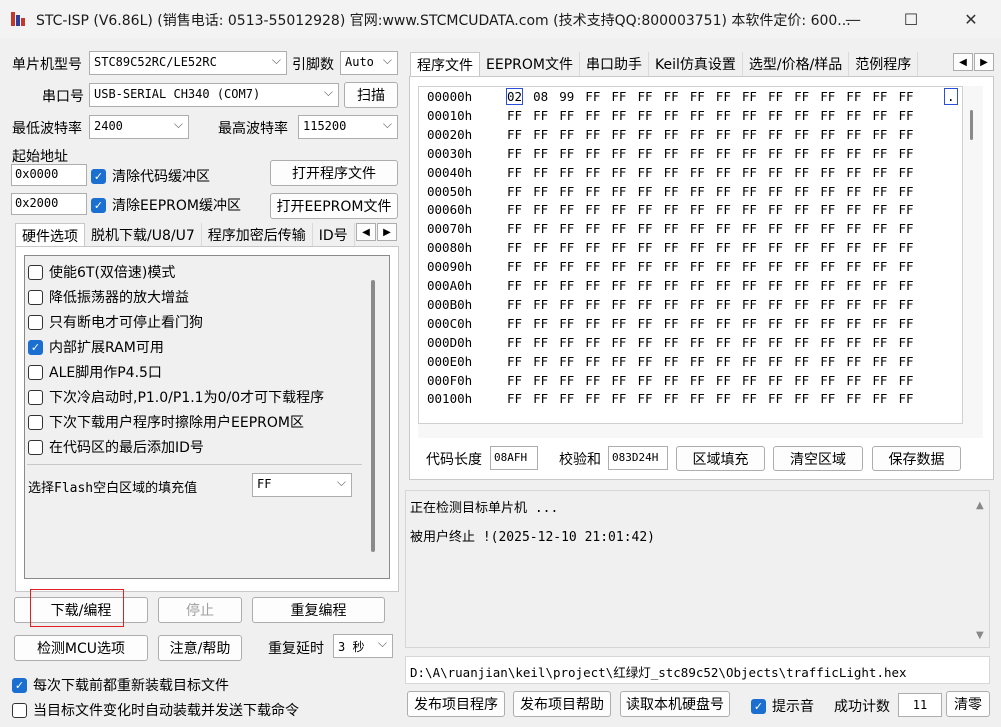 The width and height of the screenshot is (1001, 727). What do you see at coordinates (884, 64) in the screenshot?
I see `tab-examples: 范例程序` at bounding box center [884, 64].